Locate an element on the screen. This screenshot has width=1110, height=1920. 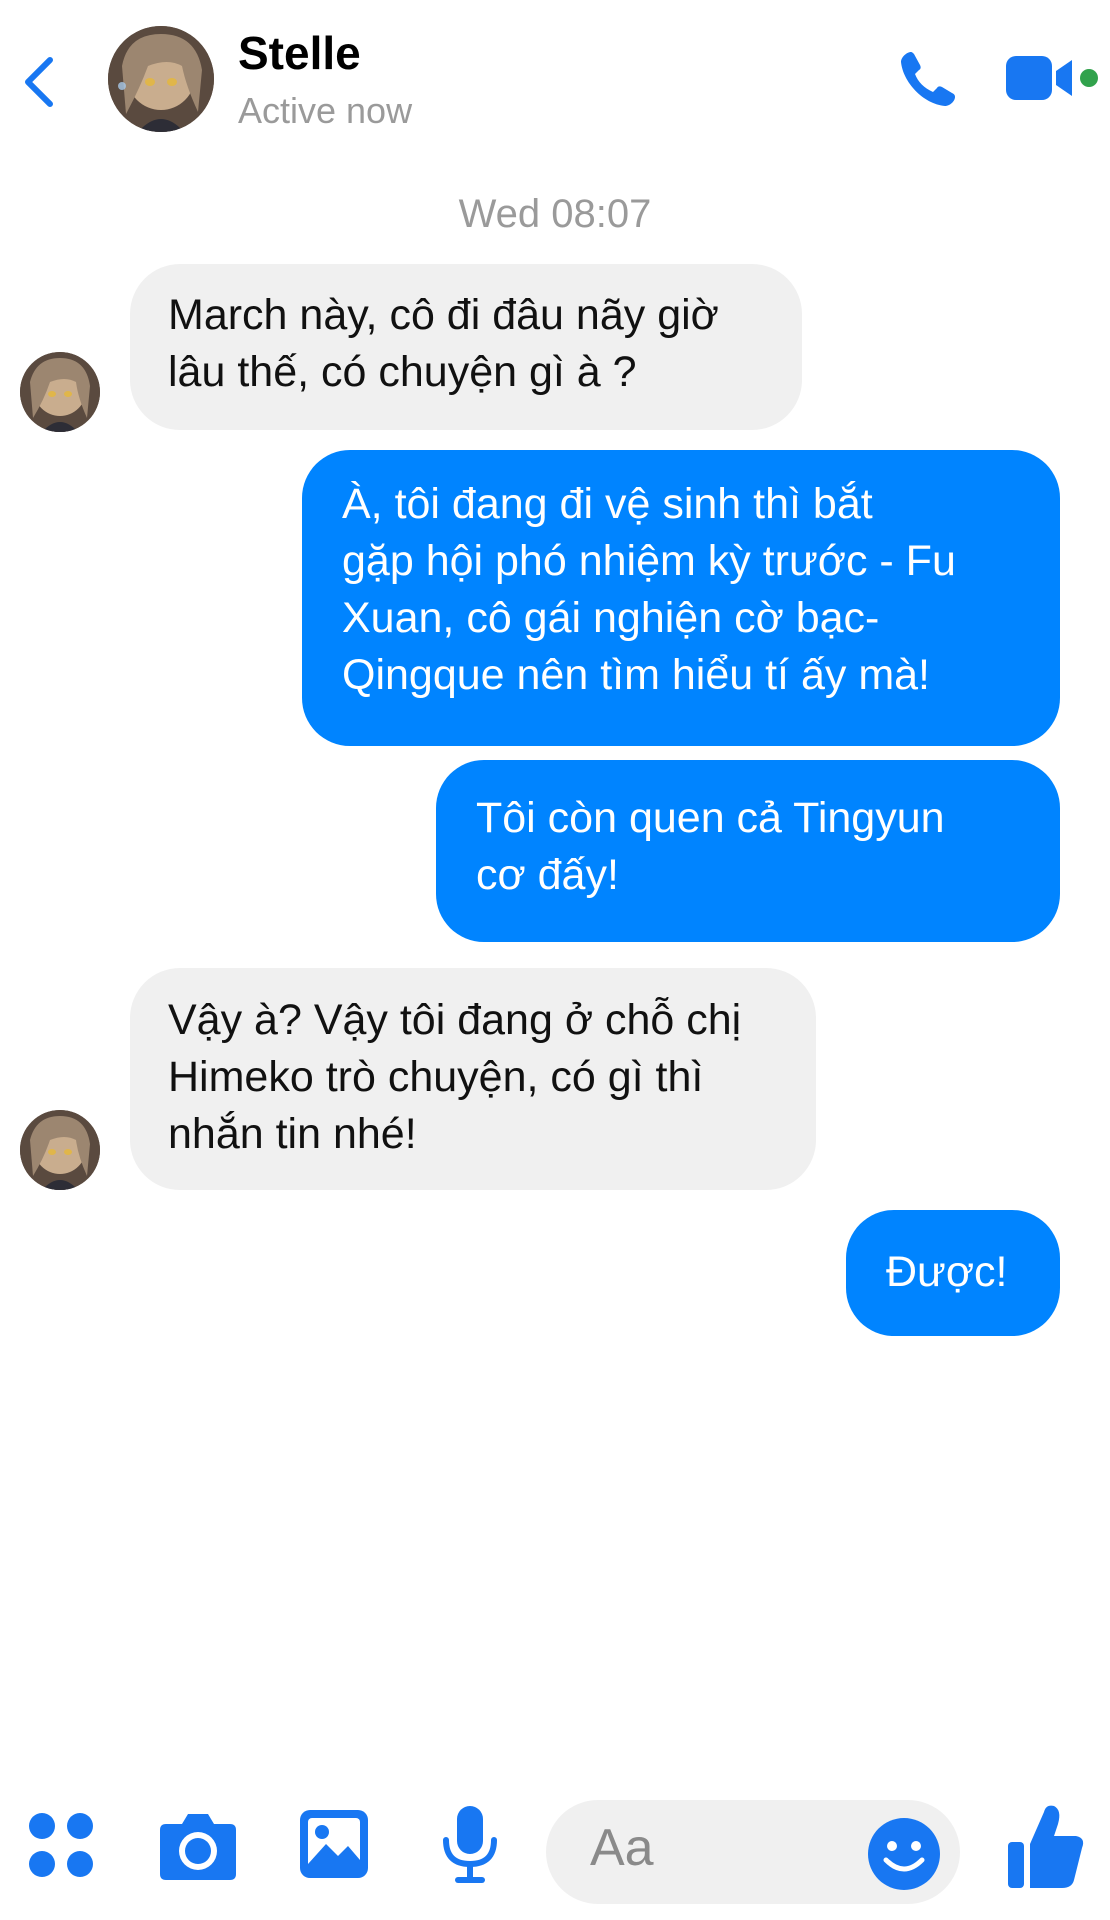
chat-header: Stelle Active now is located at coordinates (555, 80).